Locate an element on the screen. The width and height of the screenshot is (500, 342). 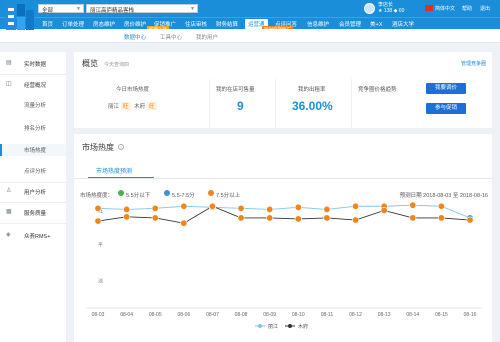
legend-label-mufu: 木府 is located at coordinates (303, 326).